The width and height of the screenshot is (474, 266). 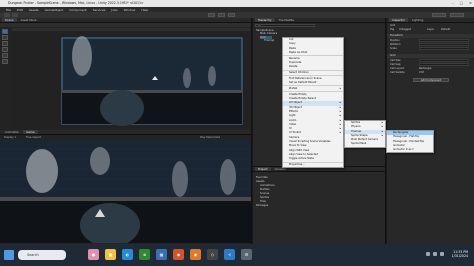 What do you see at coordinates (260, 181) in the screenshot?
I see `folder-assets: Assets` at bounding box center [260, 181].